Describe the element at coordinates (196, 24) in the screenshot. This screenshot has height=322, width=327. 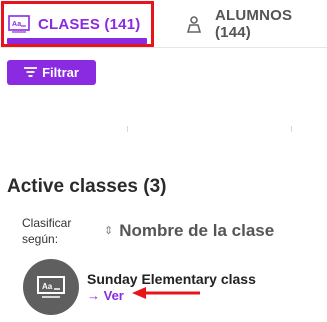
I see `student-icon` at that location.